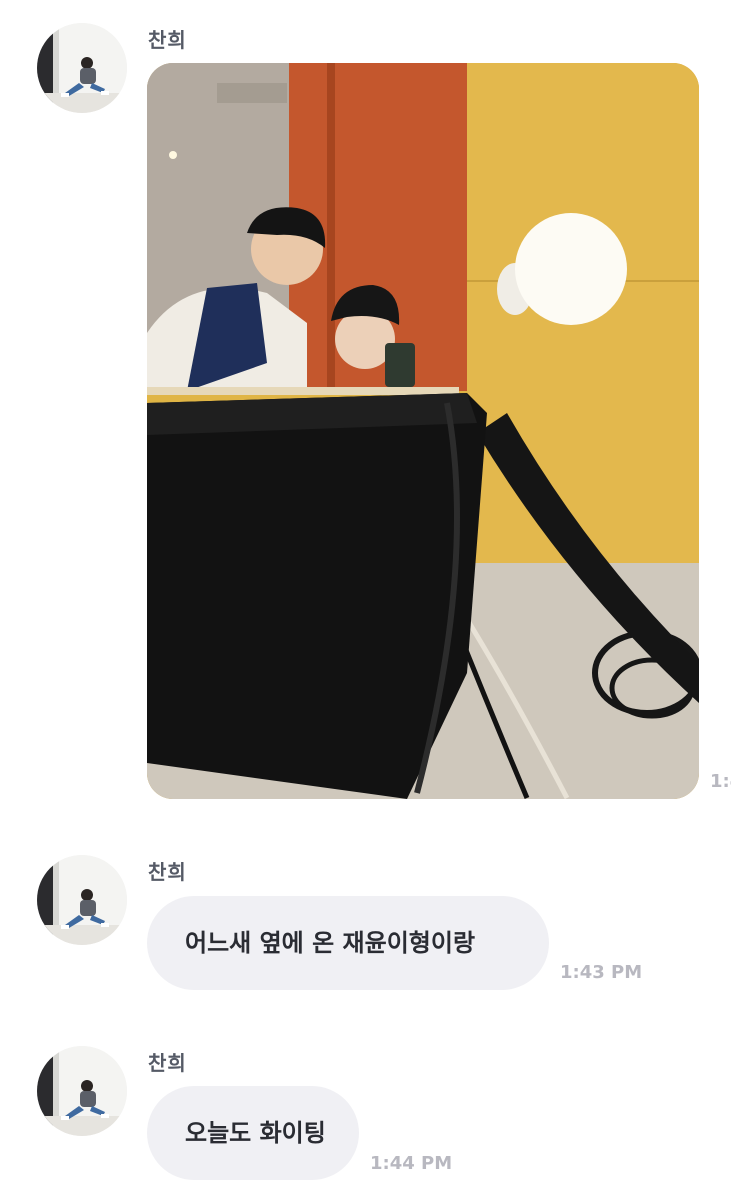 The image size is (731, 1200). Describe the element at coordinates (348, 943) in the screenshot. I see `message-bubble: 어느새 옆에 온 재윤이형이랑` at that location.